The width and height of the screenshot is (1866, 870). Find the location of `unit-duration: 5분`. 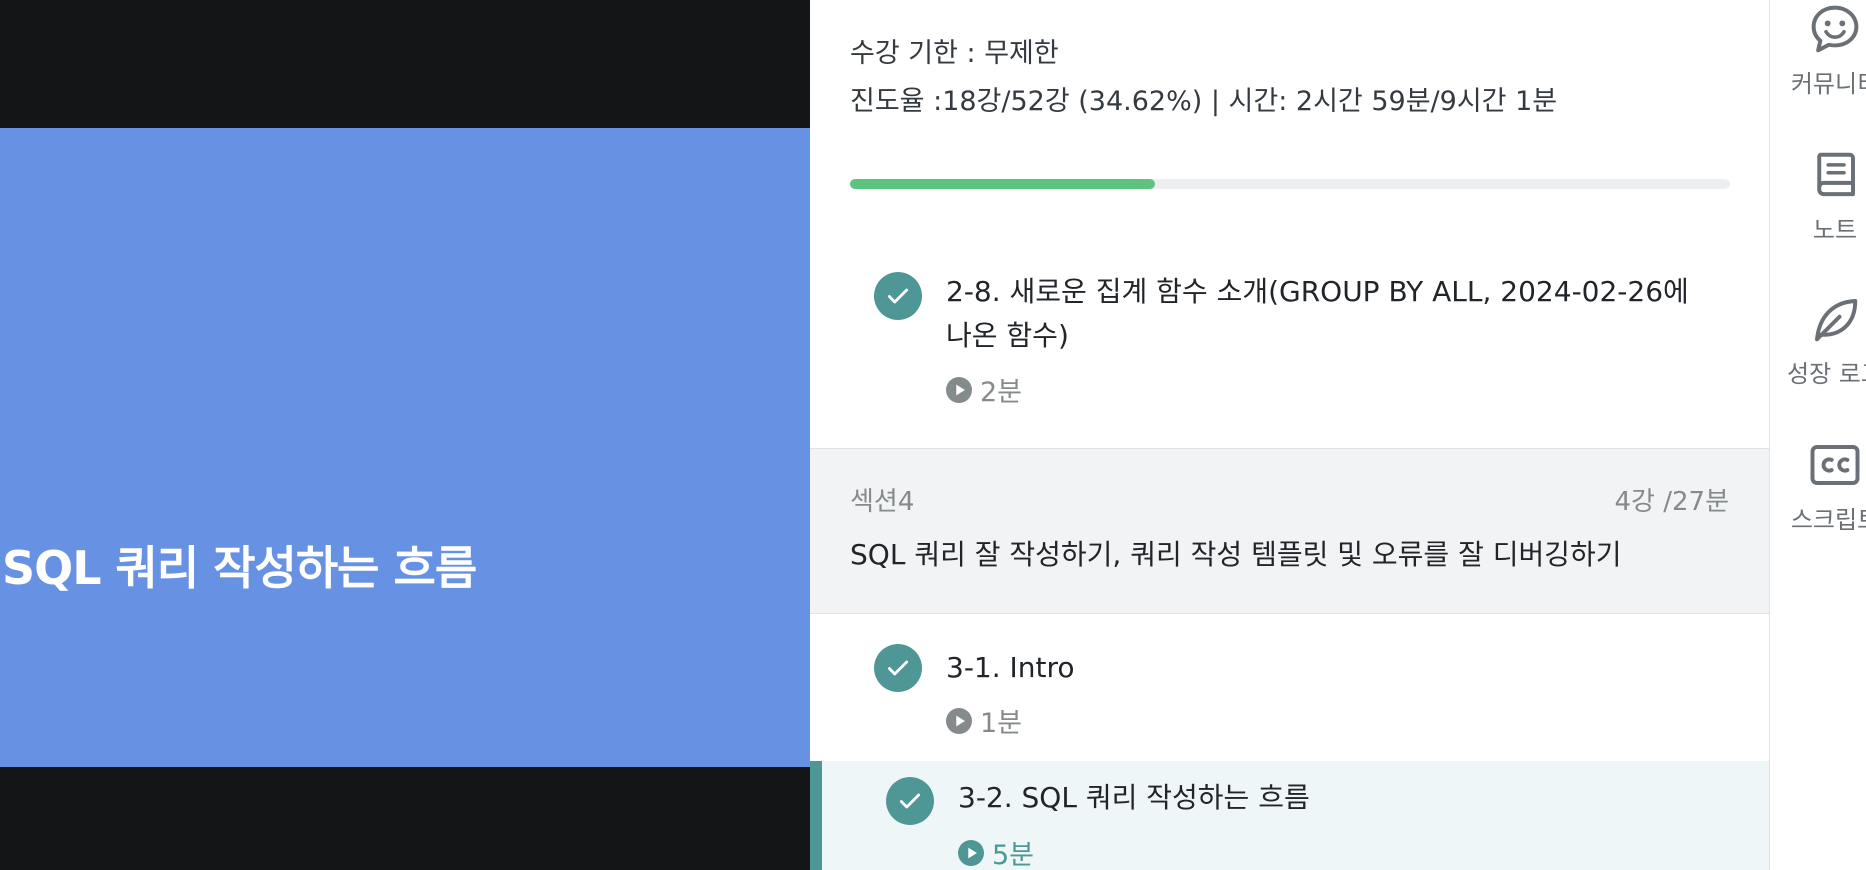

unit-duration: 5분 is located at coordinates (996, 851).